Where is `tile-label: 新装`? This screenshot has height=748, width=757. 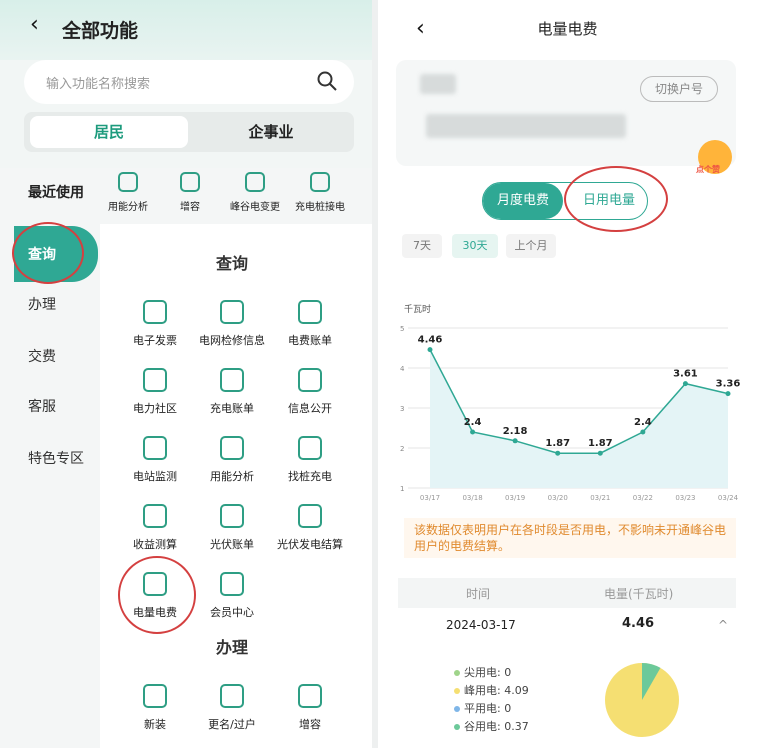
tile-label: 新装 is located at coordinates (155, 724).